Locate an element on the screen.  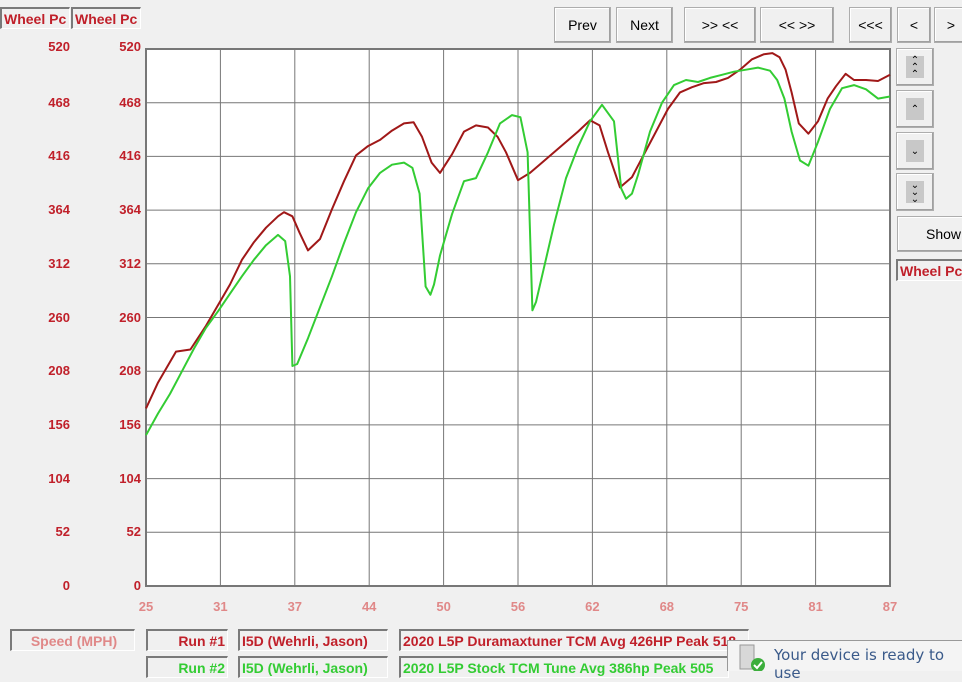
scroll-down-button: ⌄ is located at coordinates (915, 151).